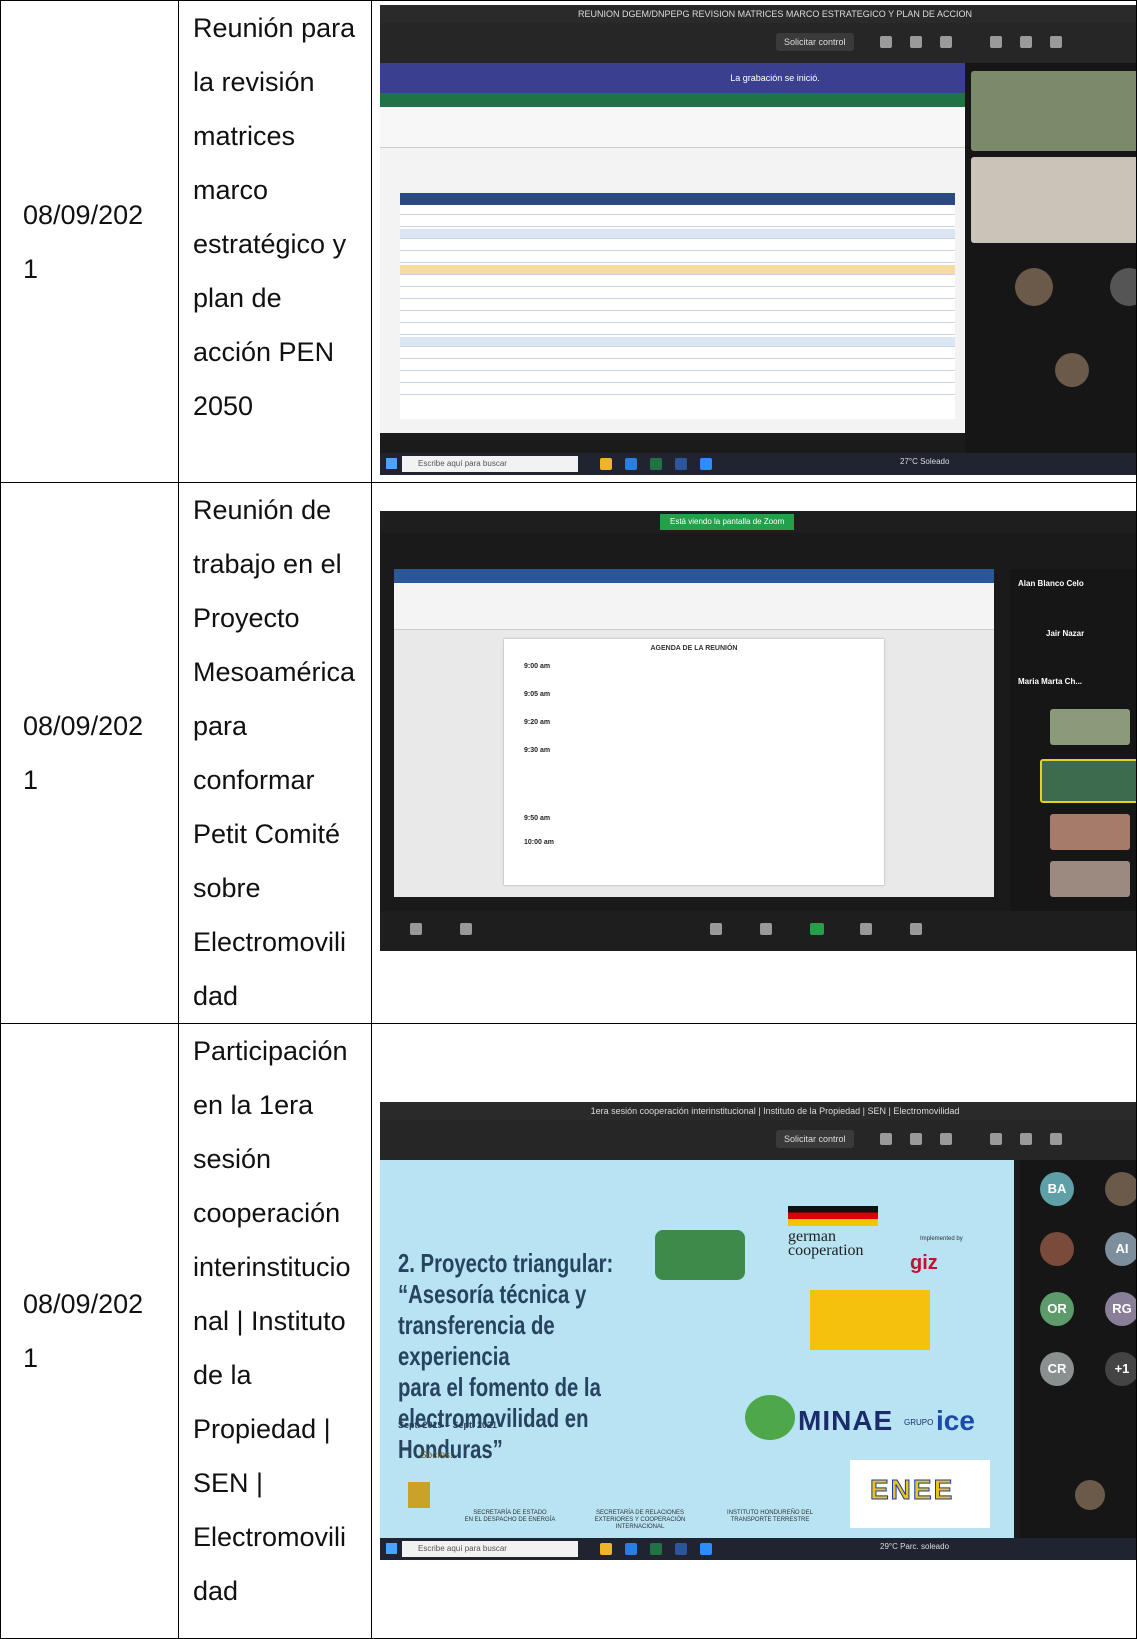  I want to click on weather-text: 27°C Soleado, so click(925, 461).